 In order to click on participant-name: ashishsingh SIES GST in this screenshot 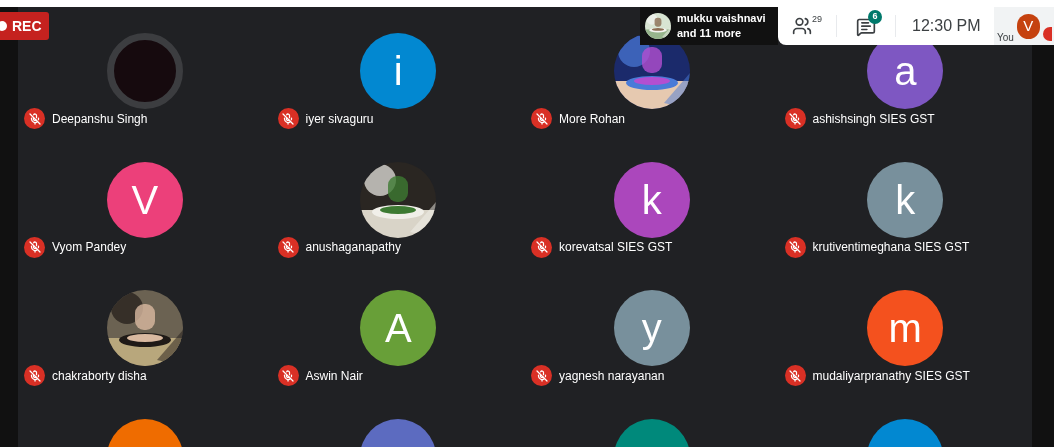, I will do `click(873, 119)`.